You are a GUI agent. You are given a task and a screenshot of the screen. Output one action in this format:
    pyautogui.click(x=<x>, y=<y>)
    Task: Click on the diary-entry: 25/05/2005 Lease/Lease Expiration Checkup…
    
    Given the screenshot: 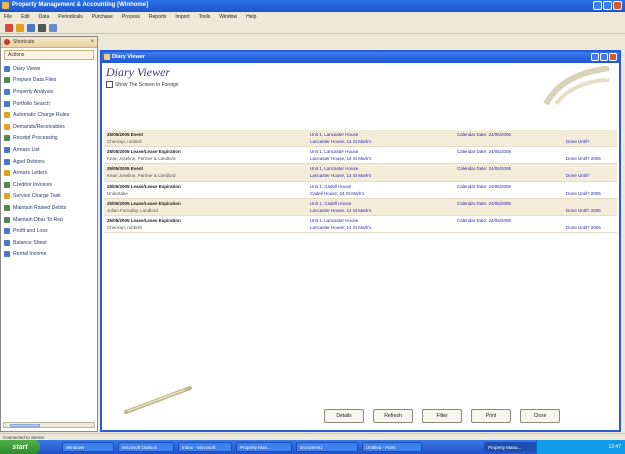 What is the action you would take?
    pyautogui.click(x=360, y=225)
    